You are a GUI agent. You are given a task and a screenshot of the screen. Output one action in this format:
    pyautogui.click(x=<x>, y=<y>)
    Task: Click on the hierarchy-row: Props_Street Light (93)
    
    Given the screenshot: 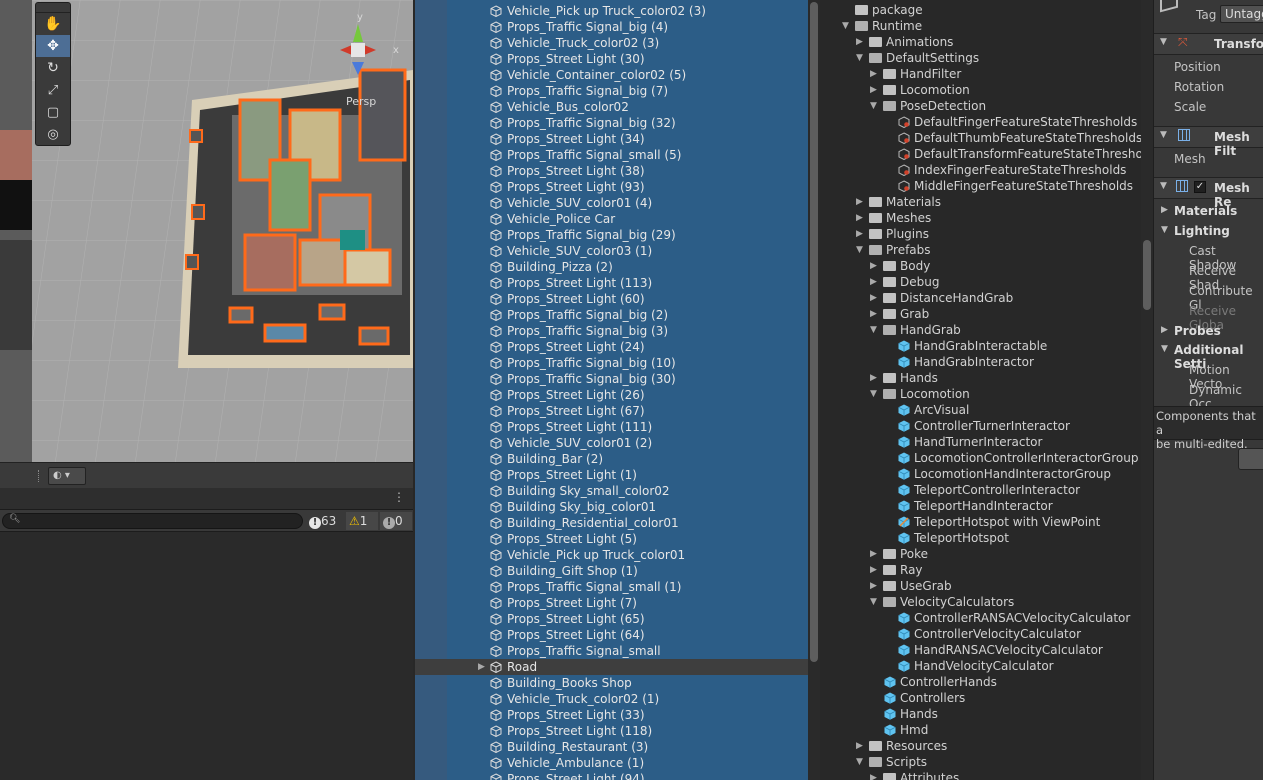 What is the action you would take?
    pyautogui.click(x=611, y=187)
    